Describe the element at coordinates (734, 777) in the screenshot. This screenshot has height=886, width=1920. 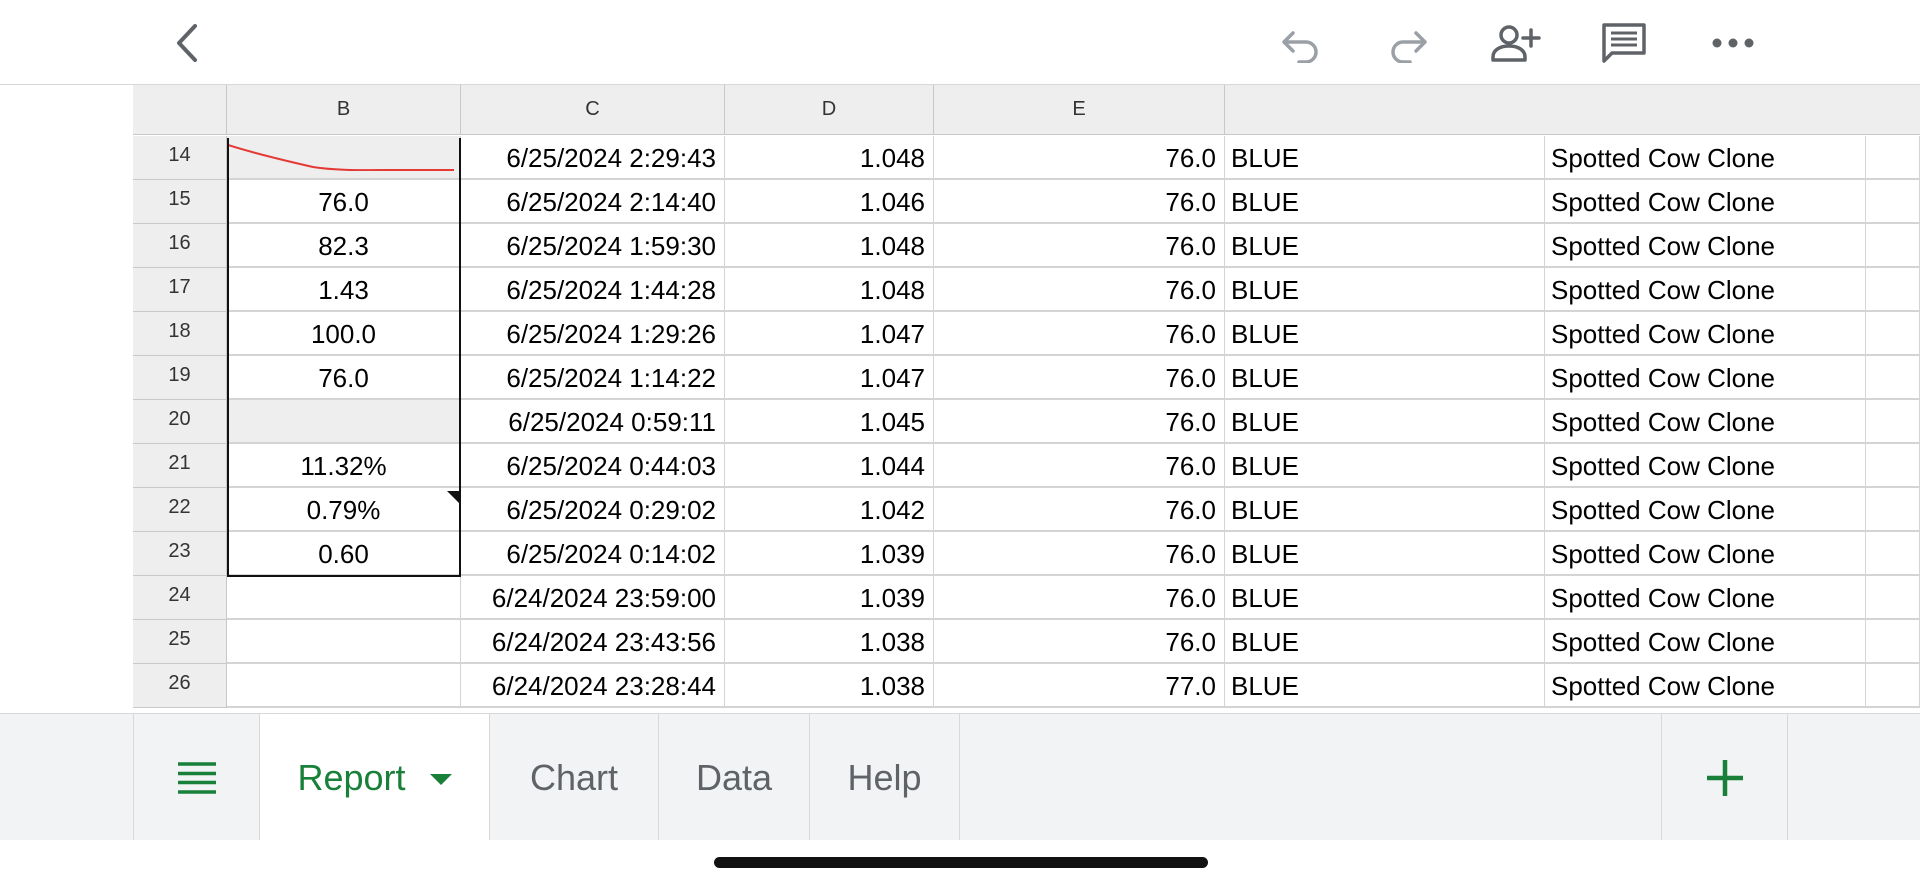
I see `tab-data: Data` at that location.